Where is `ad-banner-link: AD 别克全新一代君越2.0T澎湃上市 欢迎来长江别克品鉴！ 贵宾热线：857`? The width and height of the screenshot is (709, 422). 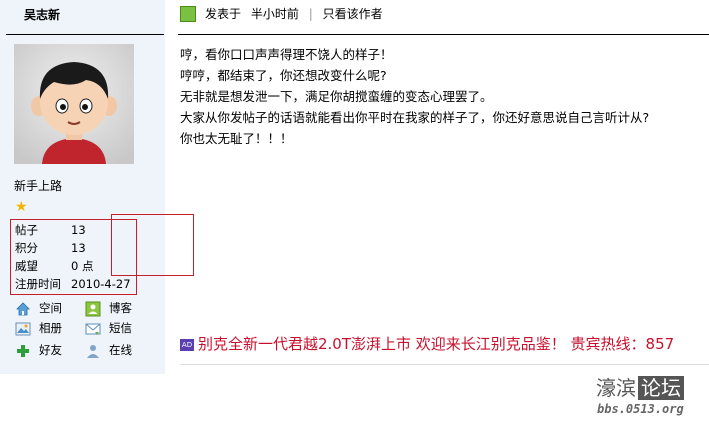
ad-banner-link: AD 别克全新一代君越2.0T澎湃上市 欢迎来长江别克品鉴！ 贵宾热线：857 is located at coordinates (427, 344).